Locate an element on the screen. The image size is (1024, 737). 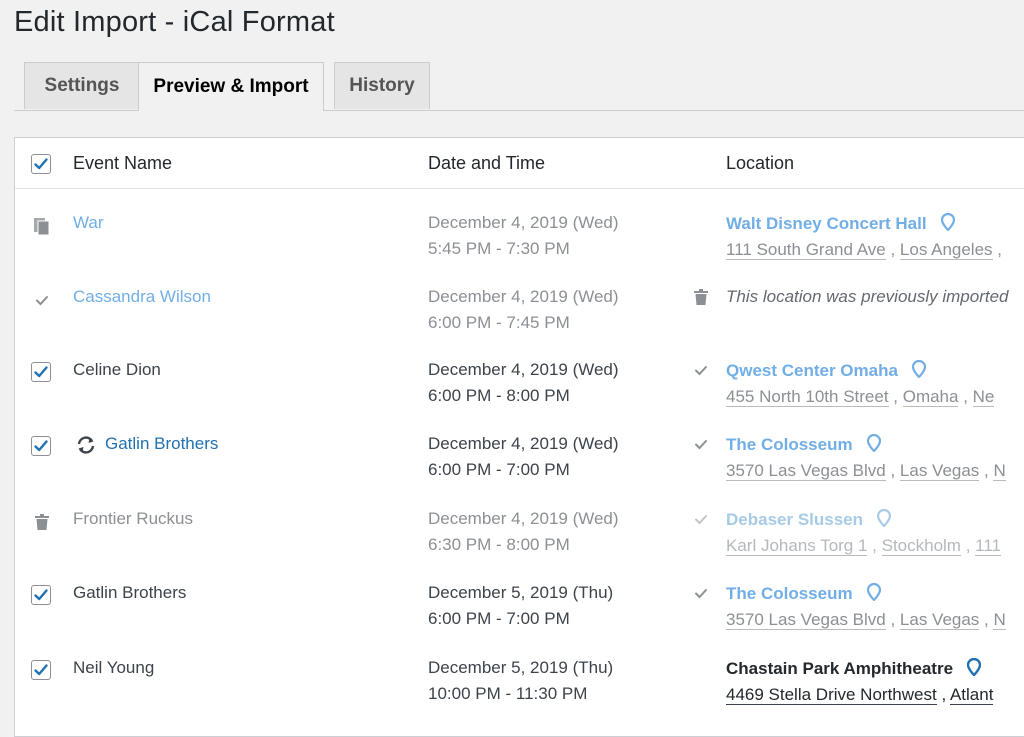
address-city: Stockholm is located at coordinates (921, 546).